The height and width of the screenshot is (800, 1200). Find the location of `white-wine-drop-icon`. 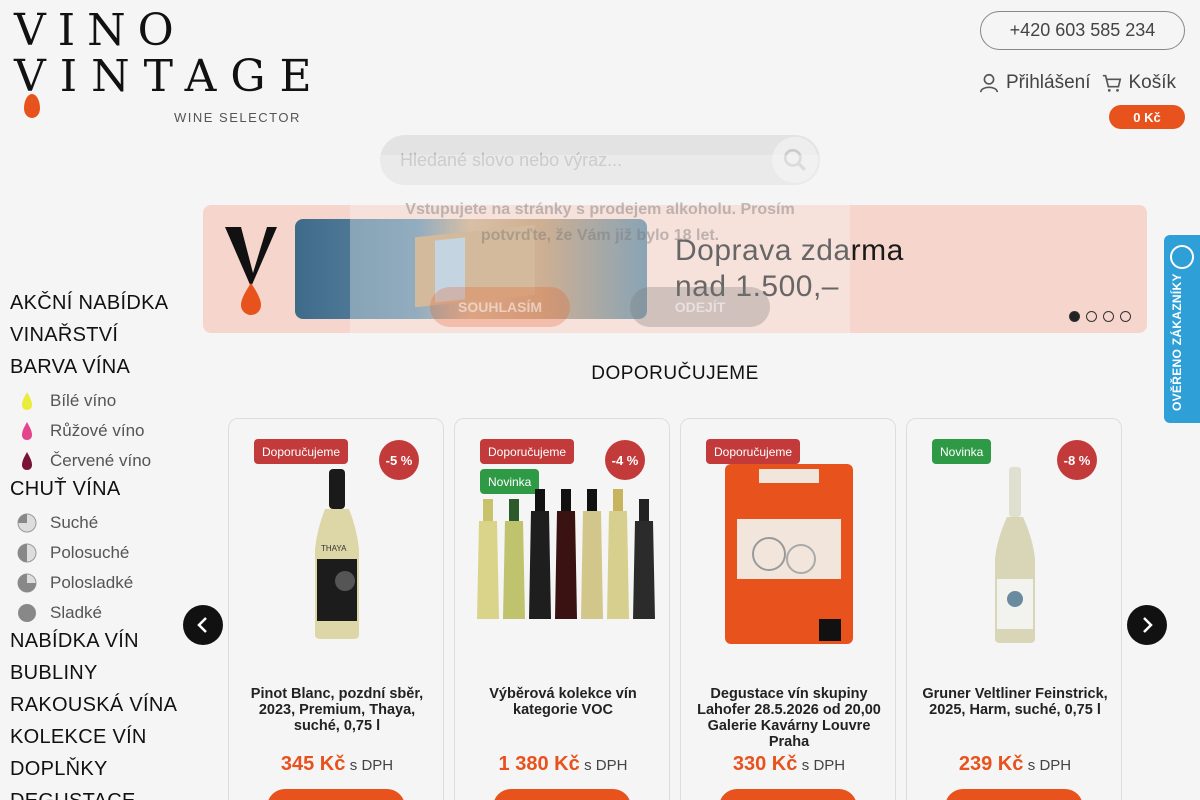

white-wine-drop-icon is located at coordinates (27, 401).